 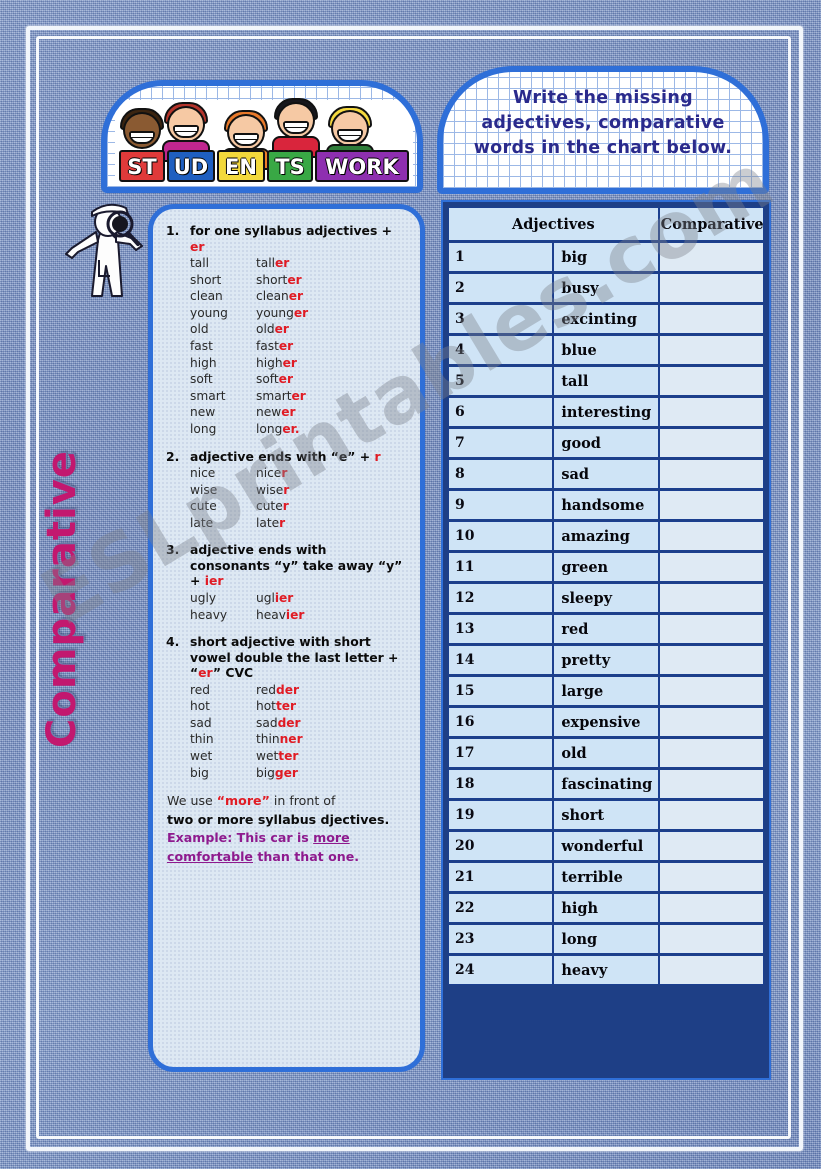 I want to click on example-base-word: hot, so click(x=200, y=706).